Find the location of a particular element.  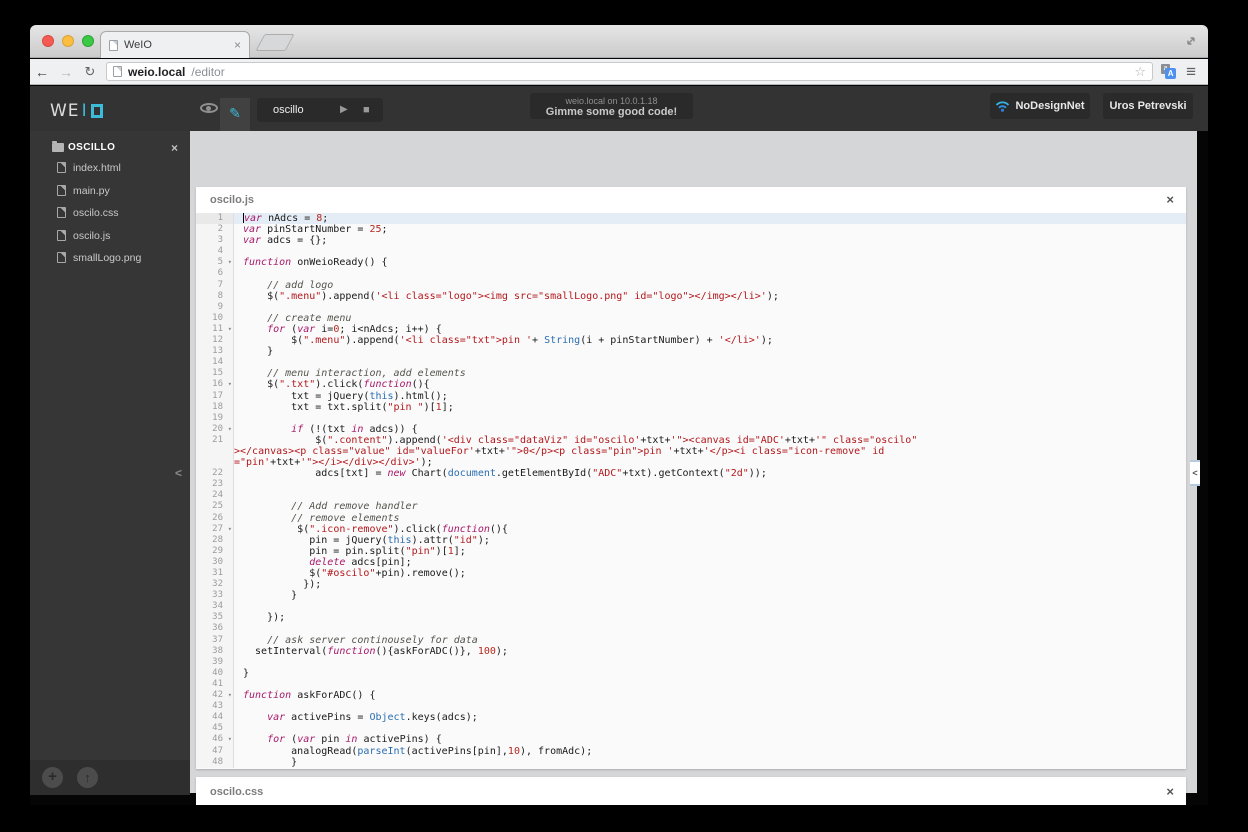

panel-close-icon: × is located at coordinates (1170, 791).